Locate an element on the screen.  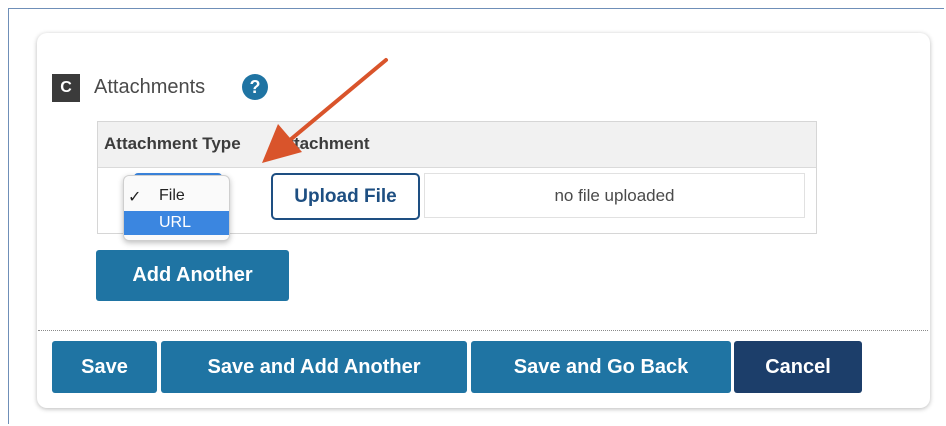
save-and-add-another-button: Save and Add Another is located at coordinates (314, 367).